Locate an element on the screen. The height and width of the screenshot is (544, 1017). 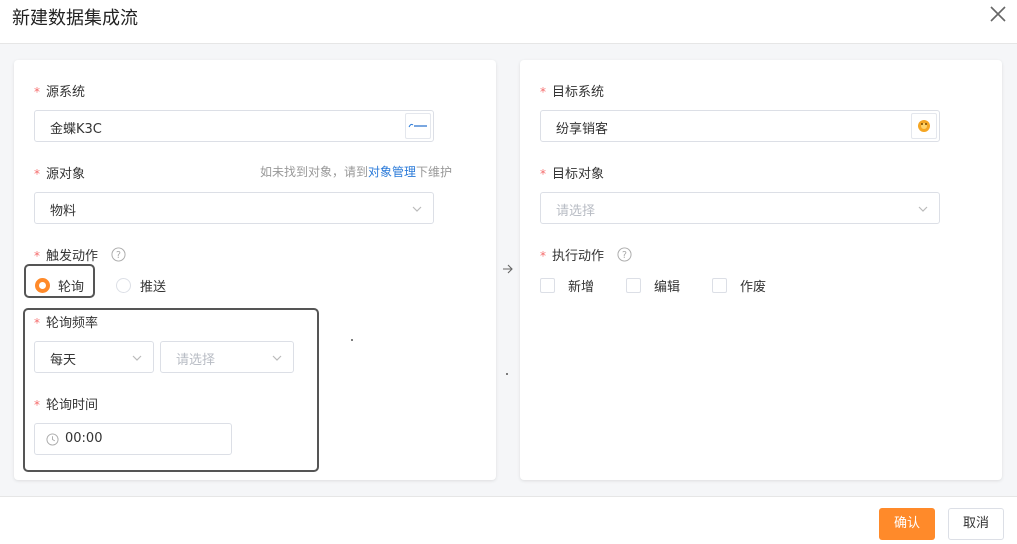
poll-settings-highlight is located at coordinates (171, 390).